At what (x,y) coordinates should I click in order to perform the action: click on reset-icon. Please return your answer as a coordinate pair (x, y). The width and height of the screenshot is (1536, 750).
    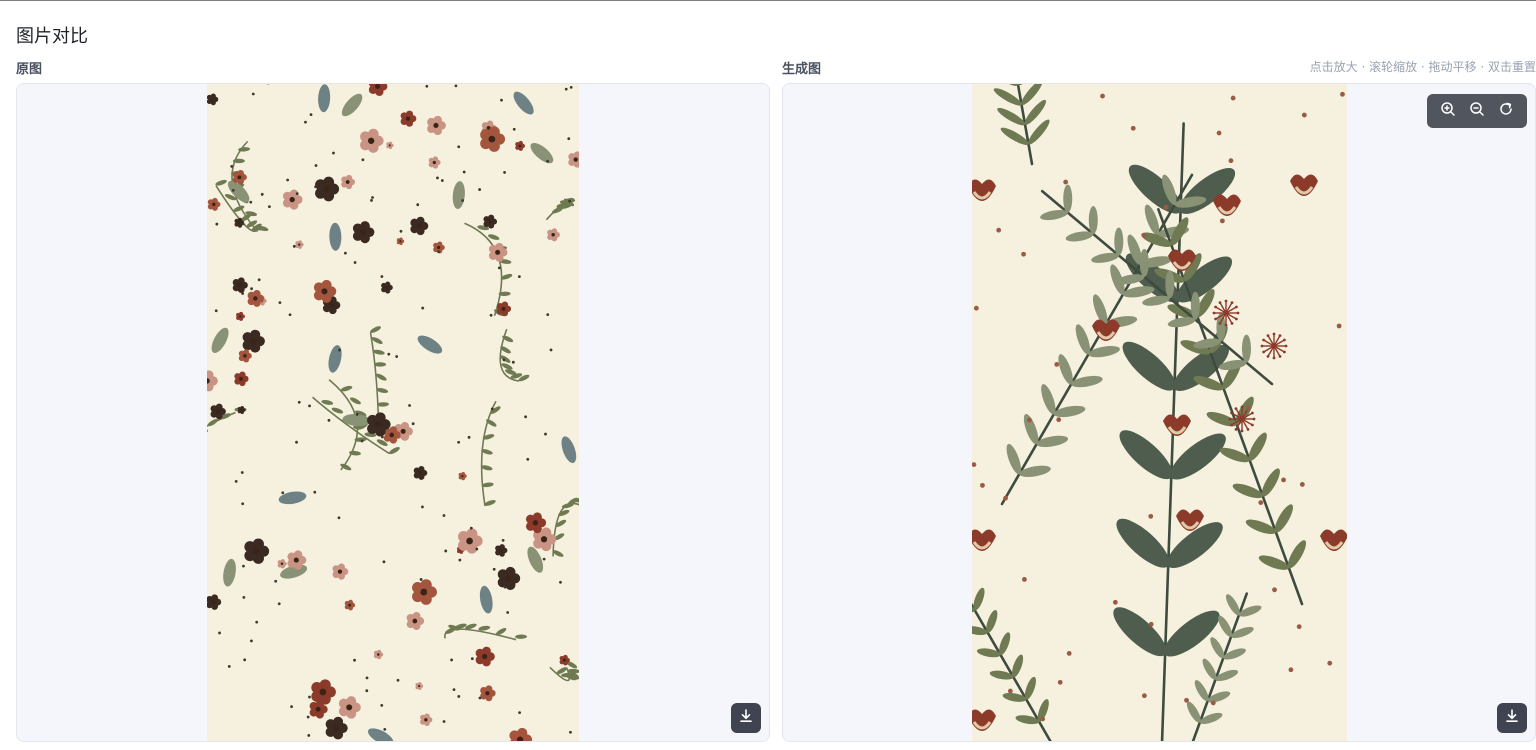
    Looking at the image, I should click on (1506, 111).